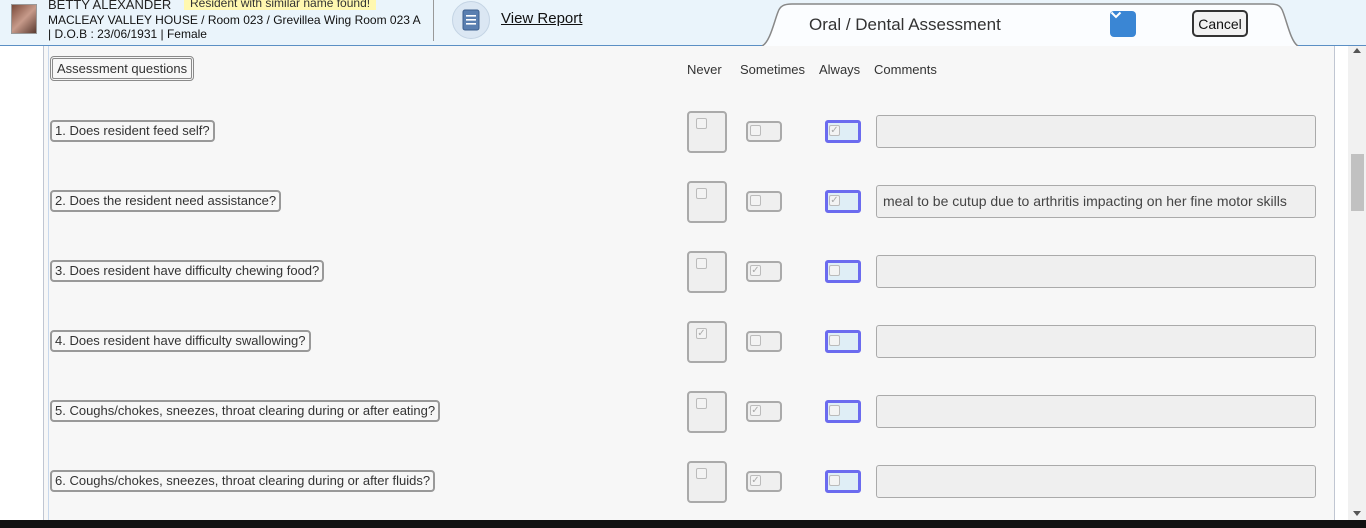 This screenshot has height=528, width=1366. I want to click on view-report-icon-button, so click(471, 20).